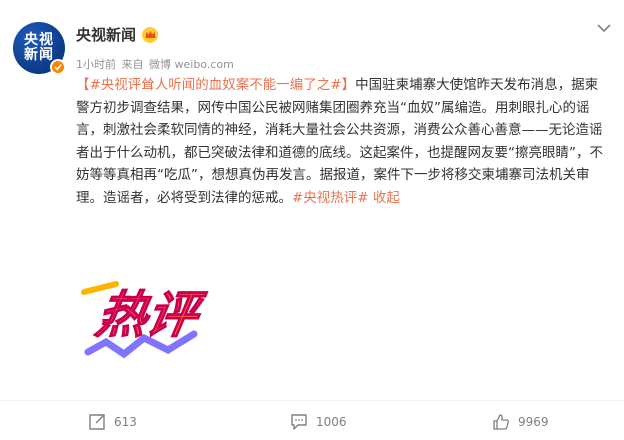 The height and width of the screenshot is (440, 624). What do you see at coordinates (604, 28) in the screenshot?
I see `more-options-chevron-down-icon` at bounding box center [604, 28].